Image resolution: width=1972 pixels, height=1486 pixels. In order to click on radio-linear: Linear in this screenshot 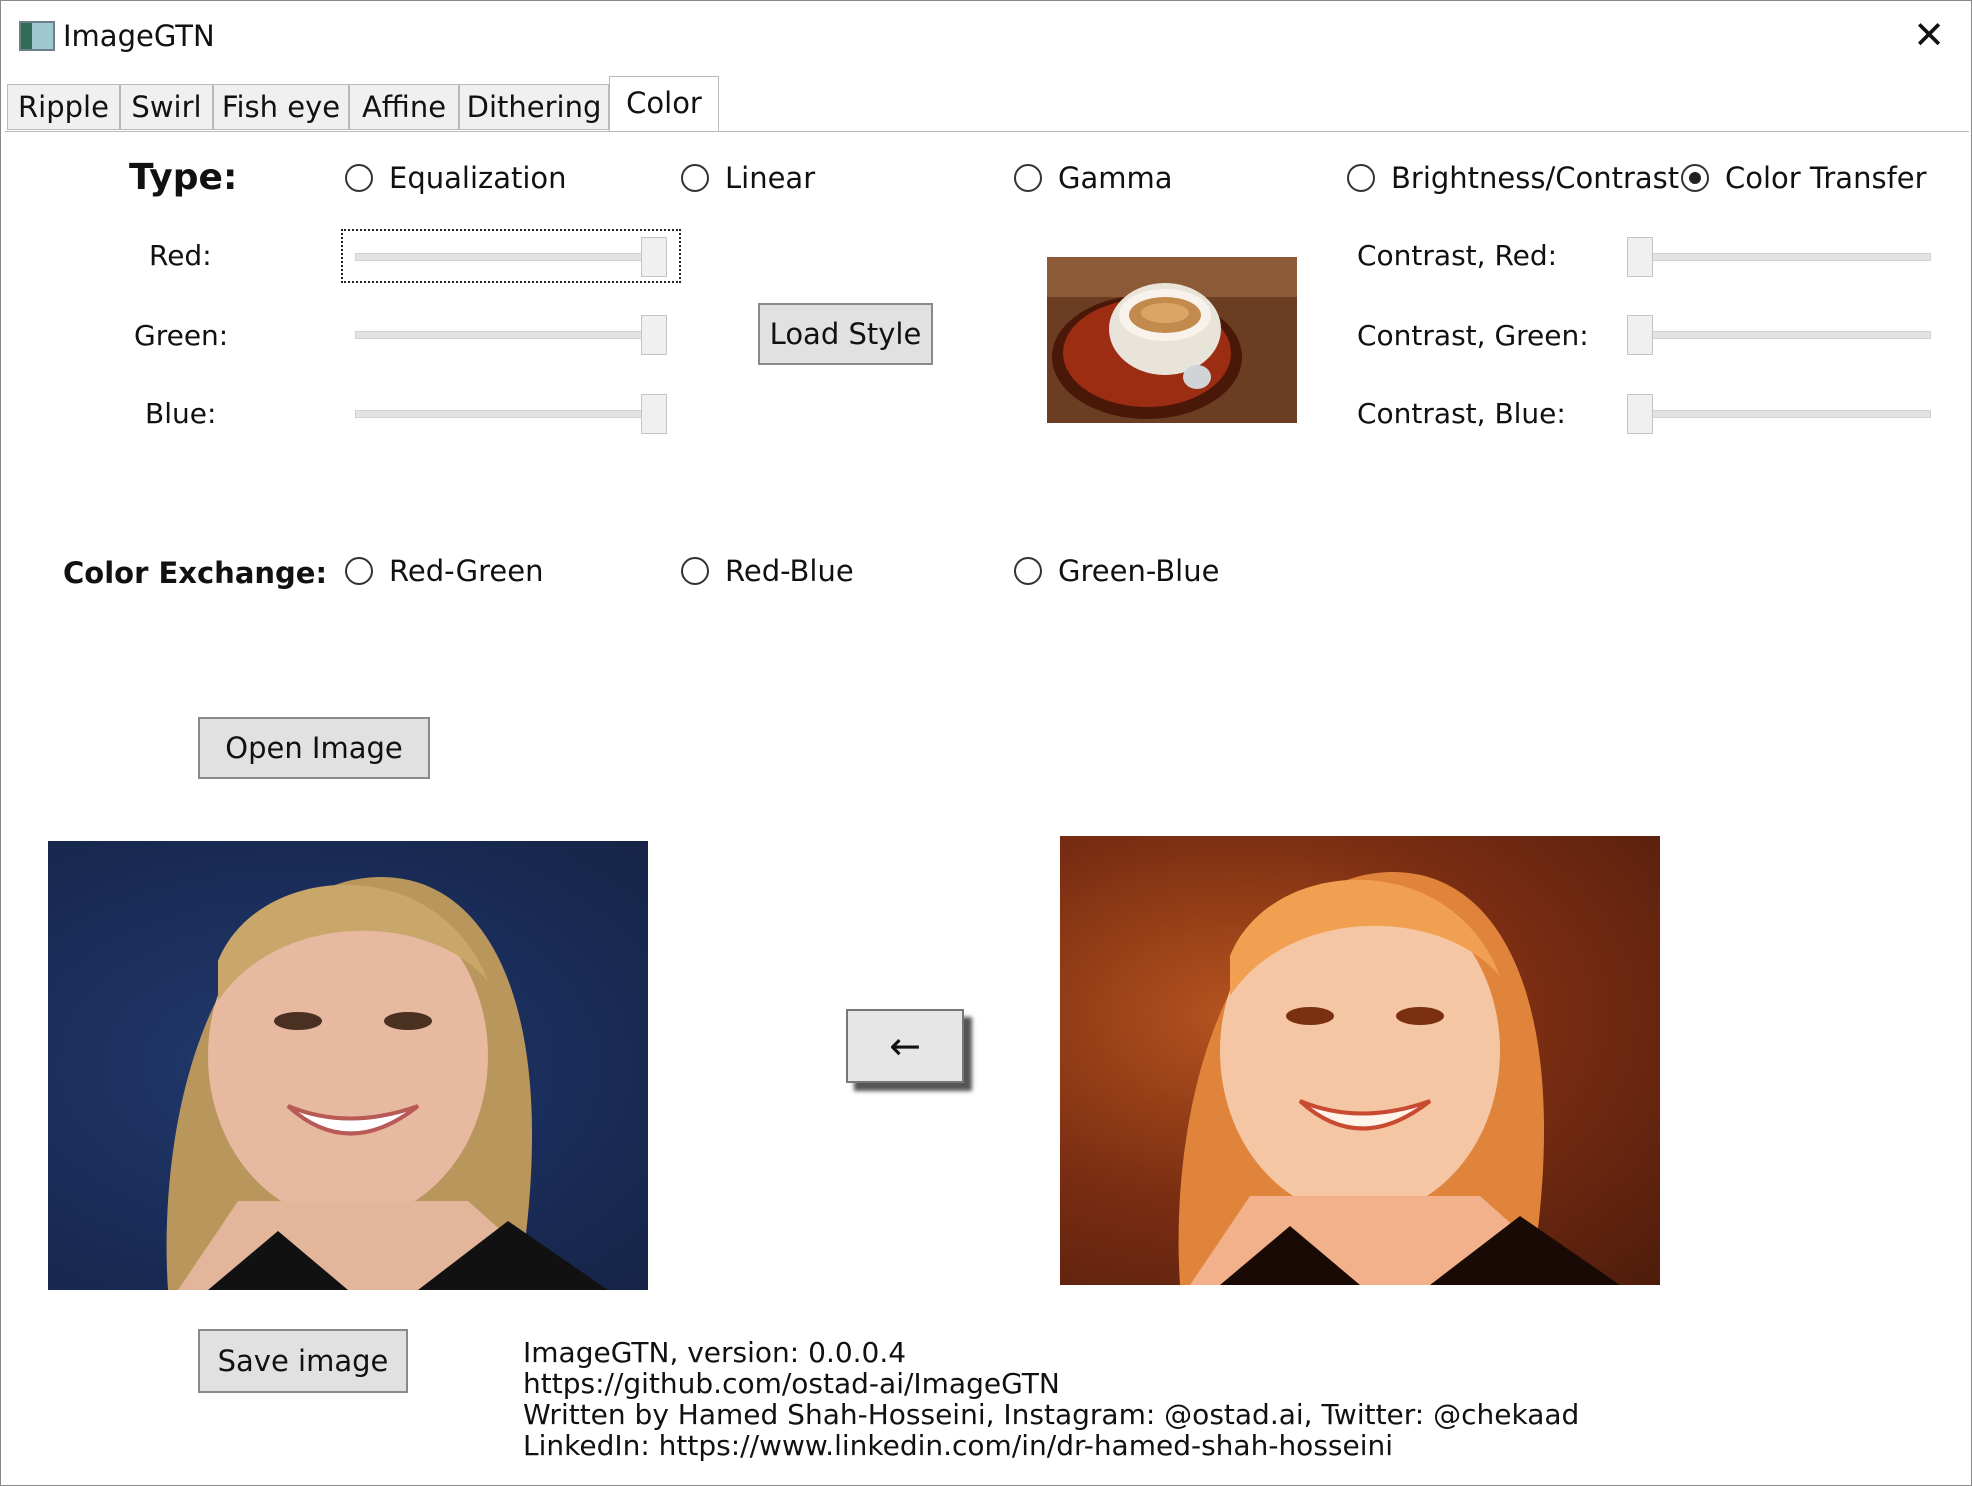, I will do `click(748, 178)`.